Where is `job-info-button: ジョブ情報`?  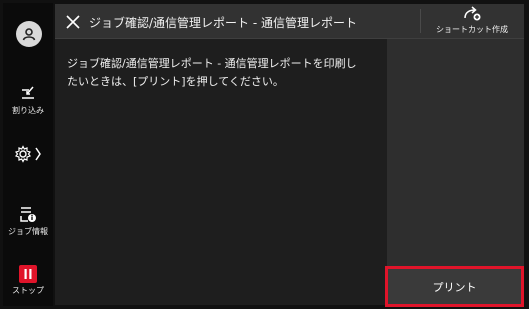 job-info-button: ジョブ情報 is located at coordinates (28, 220).